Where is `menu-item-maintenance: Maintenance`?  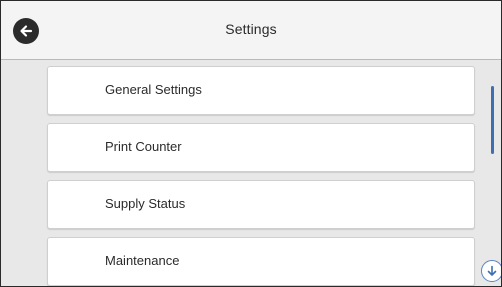
menu-item-maintenance: Maintenance is located at coordinates (261, 261).